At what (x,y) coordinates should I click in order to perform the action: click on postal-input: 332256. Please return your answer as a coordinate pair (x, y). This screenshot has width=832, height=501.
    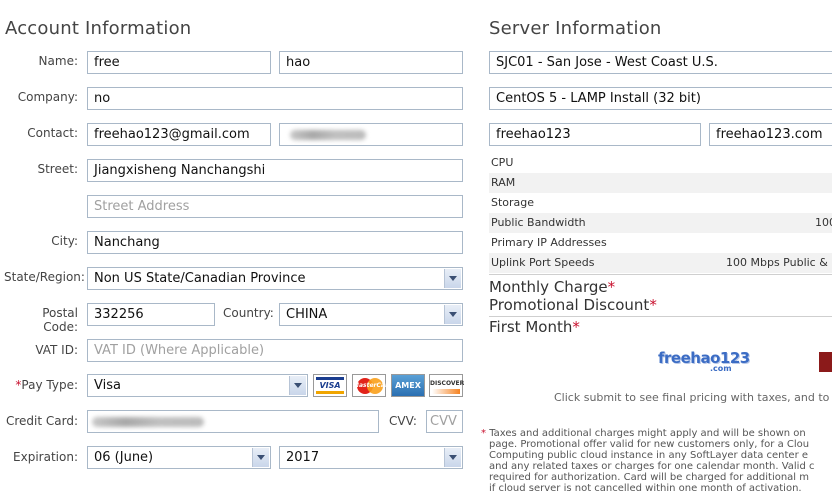
    Looking at the image, I should click on (151, 314).